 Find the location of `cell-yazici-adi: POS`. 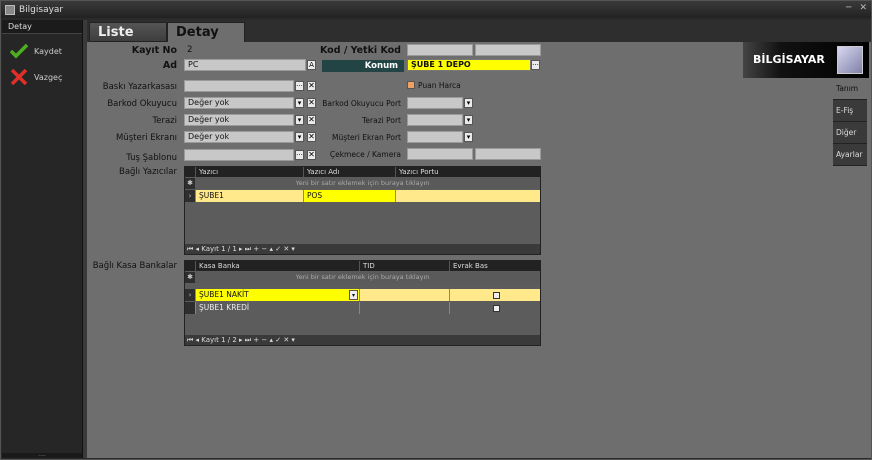

cell-yazici-adi: POS is located at coordinates (349, 196).